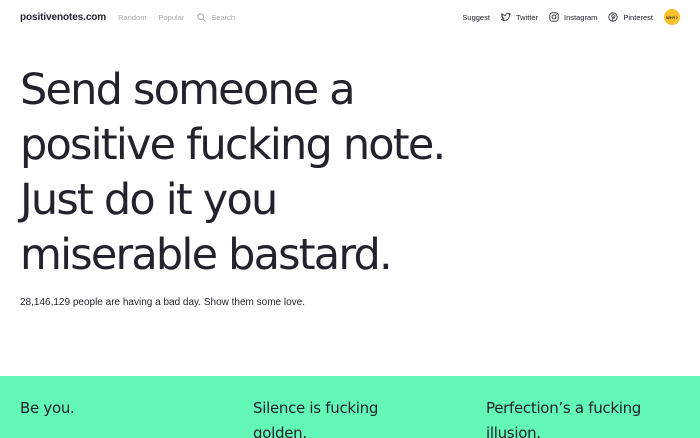 The image size is (700, 438). What do you see at coordinates (505, 16) in the screenshot?
I see `twitter-icon` at bounding box center [505, 16].